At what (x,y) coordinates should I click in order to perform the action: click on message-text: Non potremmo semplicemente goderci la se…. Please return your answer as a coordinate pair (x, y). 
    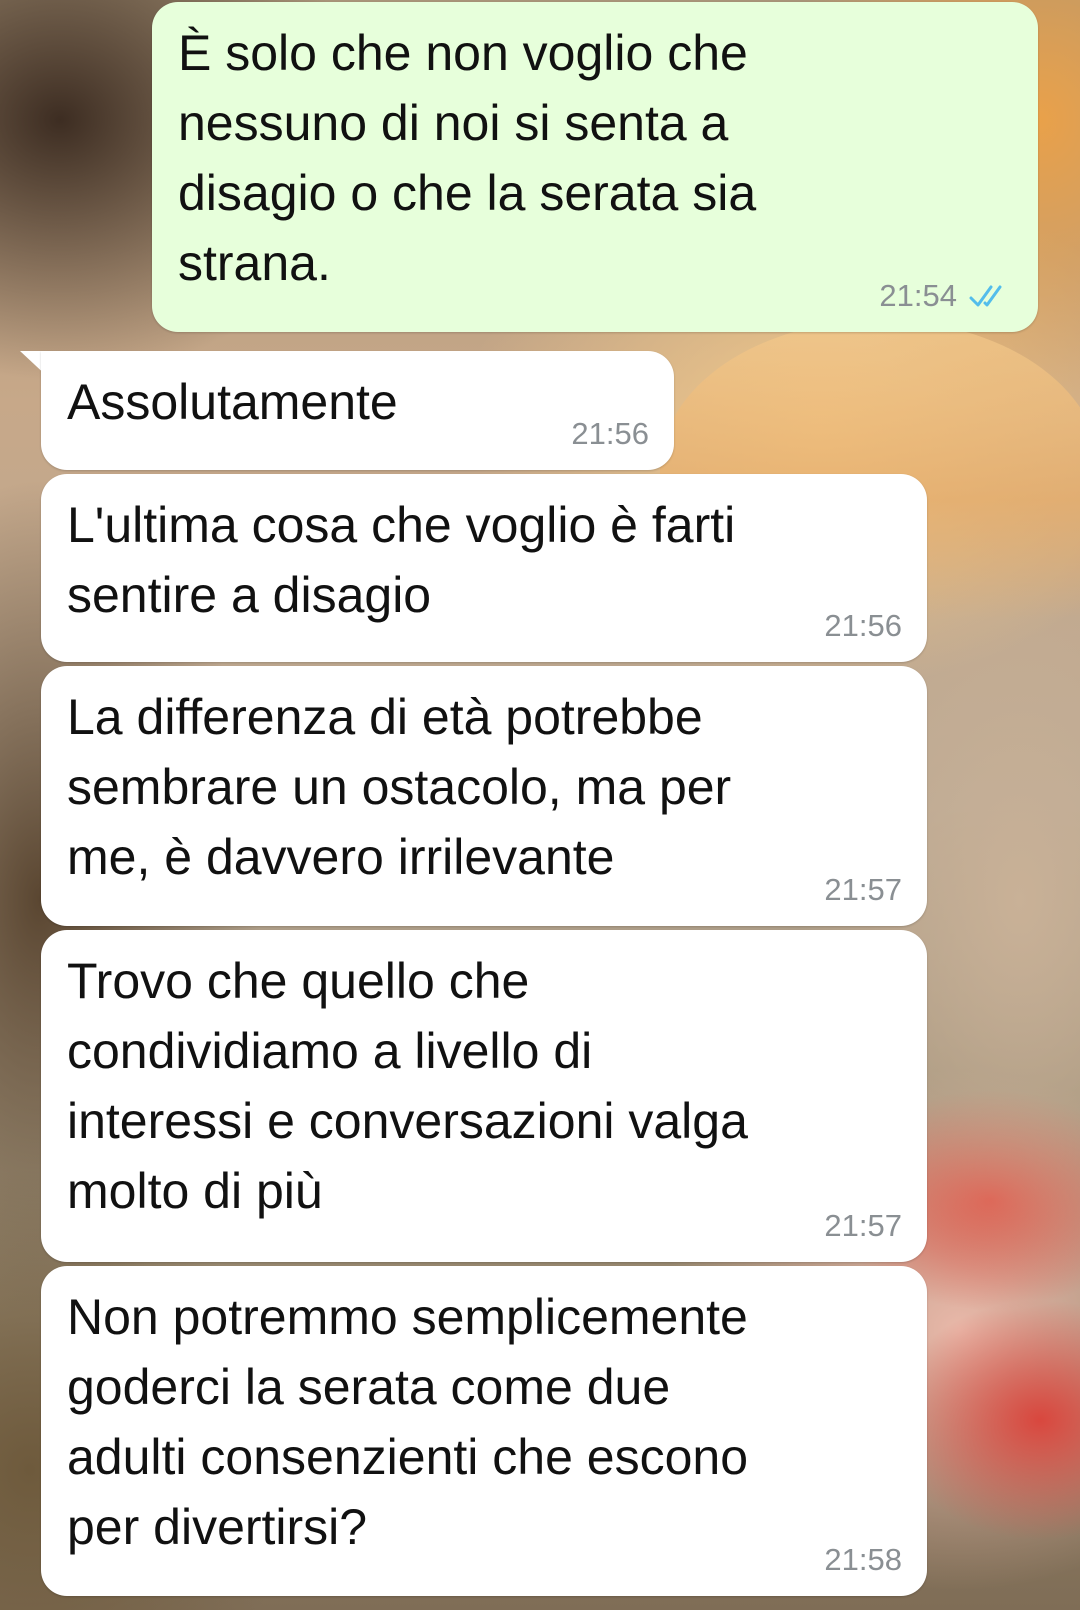
    Looking at the image, I should click on (408, 1422).